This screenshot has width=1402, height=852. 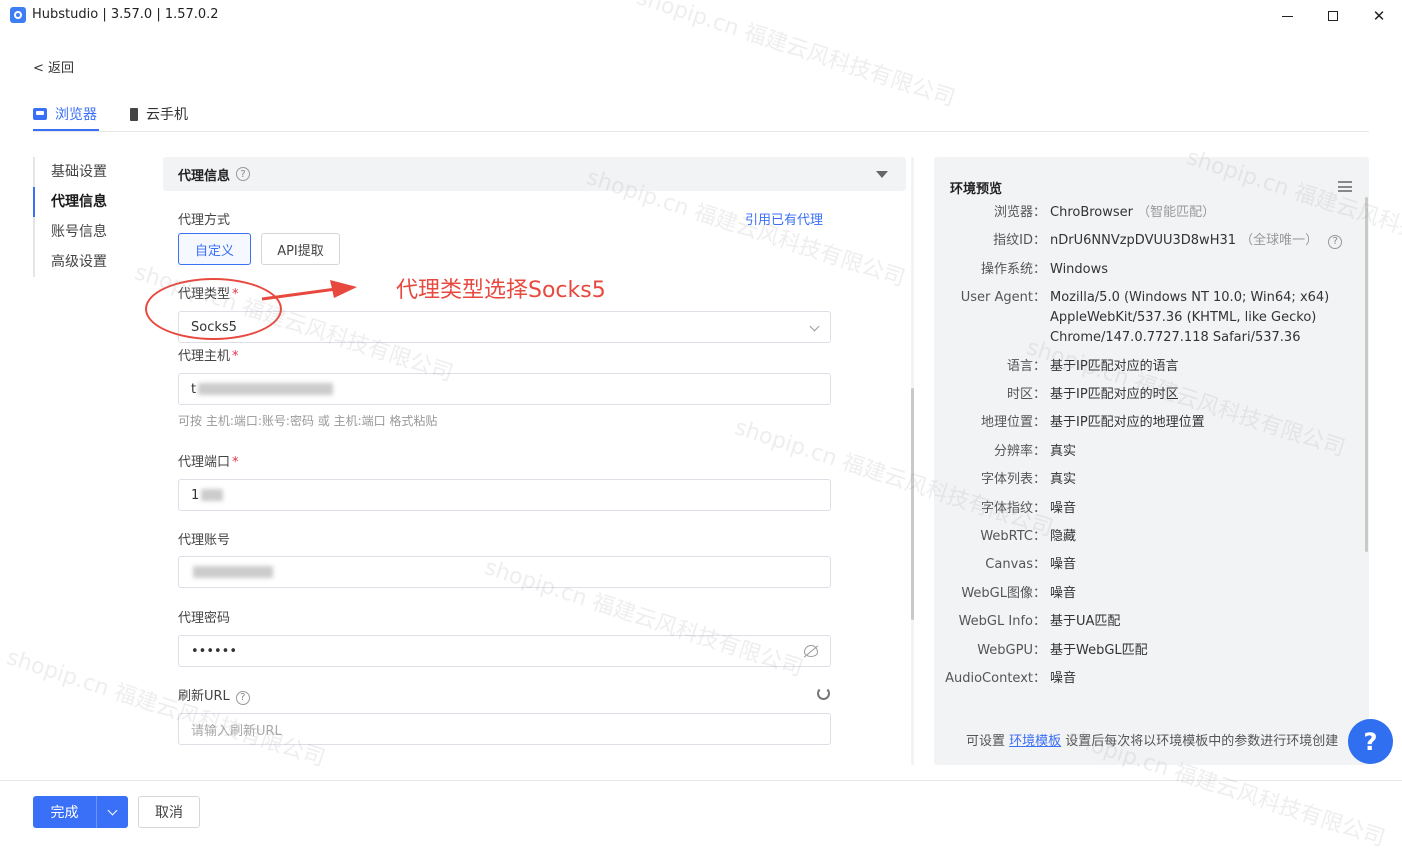 I want to click on preview-fingerprint-value: nDrU6NNVzpDVUU3D8wH31, so click(x=1143, y=240).